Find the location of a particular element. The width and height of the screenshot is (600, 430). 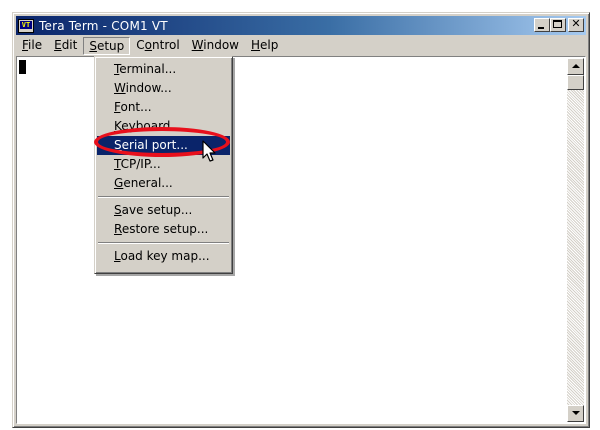

scroll-up-button is located at coordinates (575, 66).